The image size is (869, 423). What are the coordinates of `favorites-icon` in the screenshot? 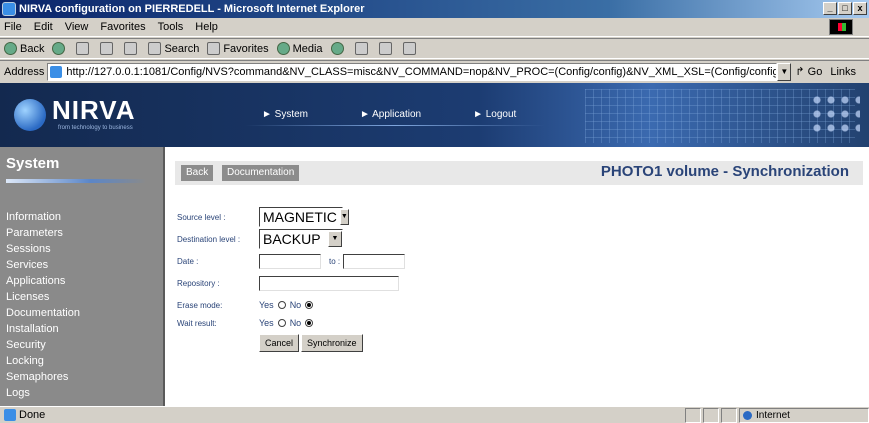 It's located at (214, 48).